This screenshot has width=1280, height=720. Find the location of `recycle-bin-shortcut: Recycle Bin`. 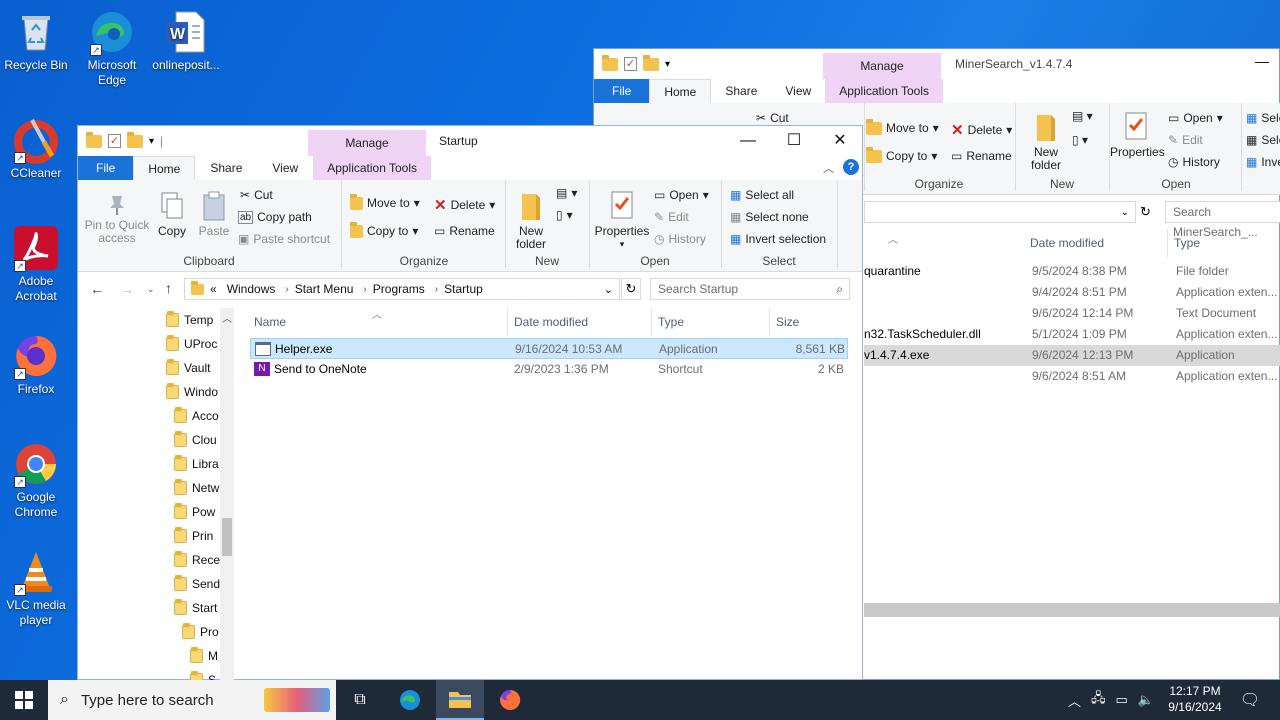

recycle-bin-shortcut: Recycle Bin is located at coordinates (36, 40).